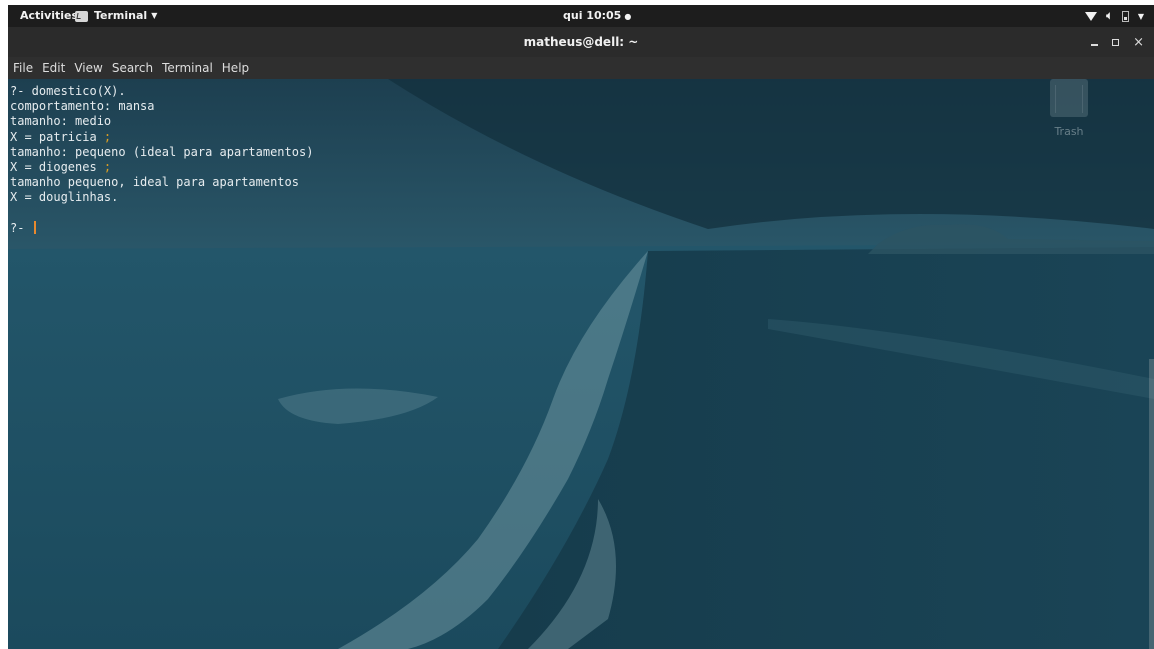 This screenshot has width=1154, height=649. I want to click on menu-search: Search, so click(132, 68).